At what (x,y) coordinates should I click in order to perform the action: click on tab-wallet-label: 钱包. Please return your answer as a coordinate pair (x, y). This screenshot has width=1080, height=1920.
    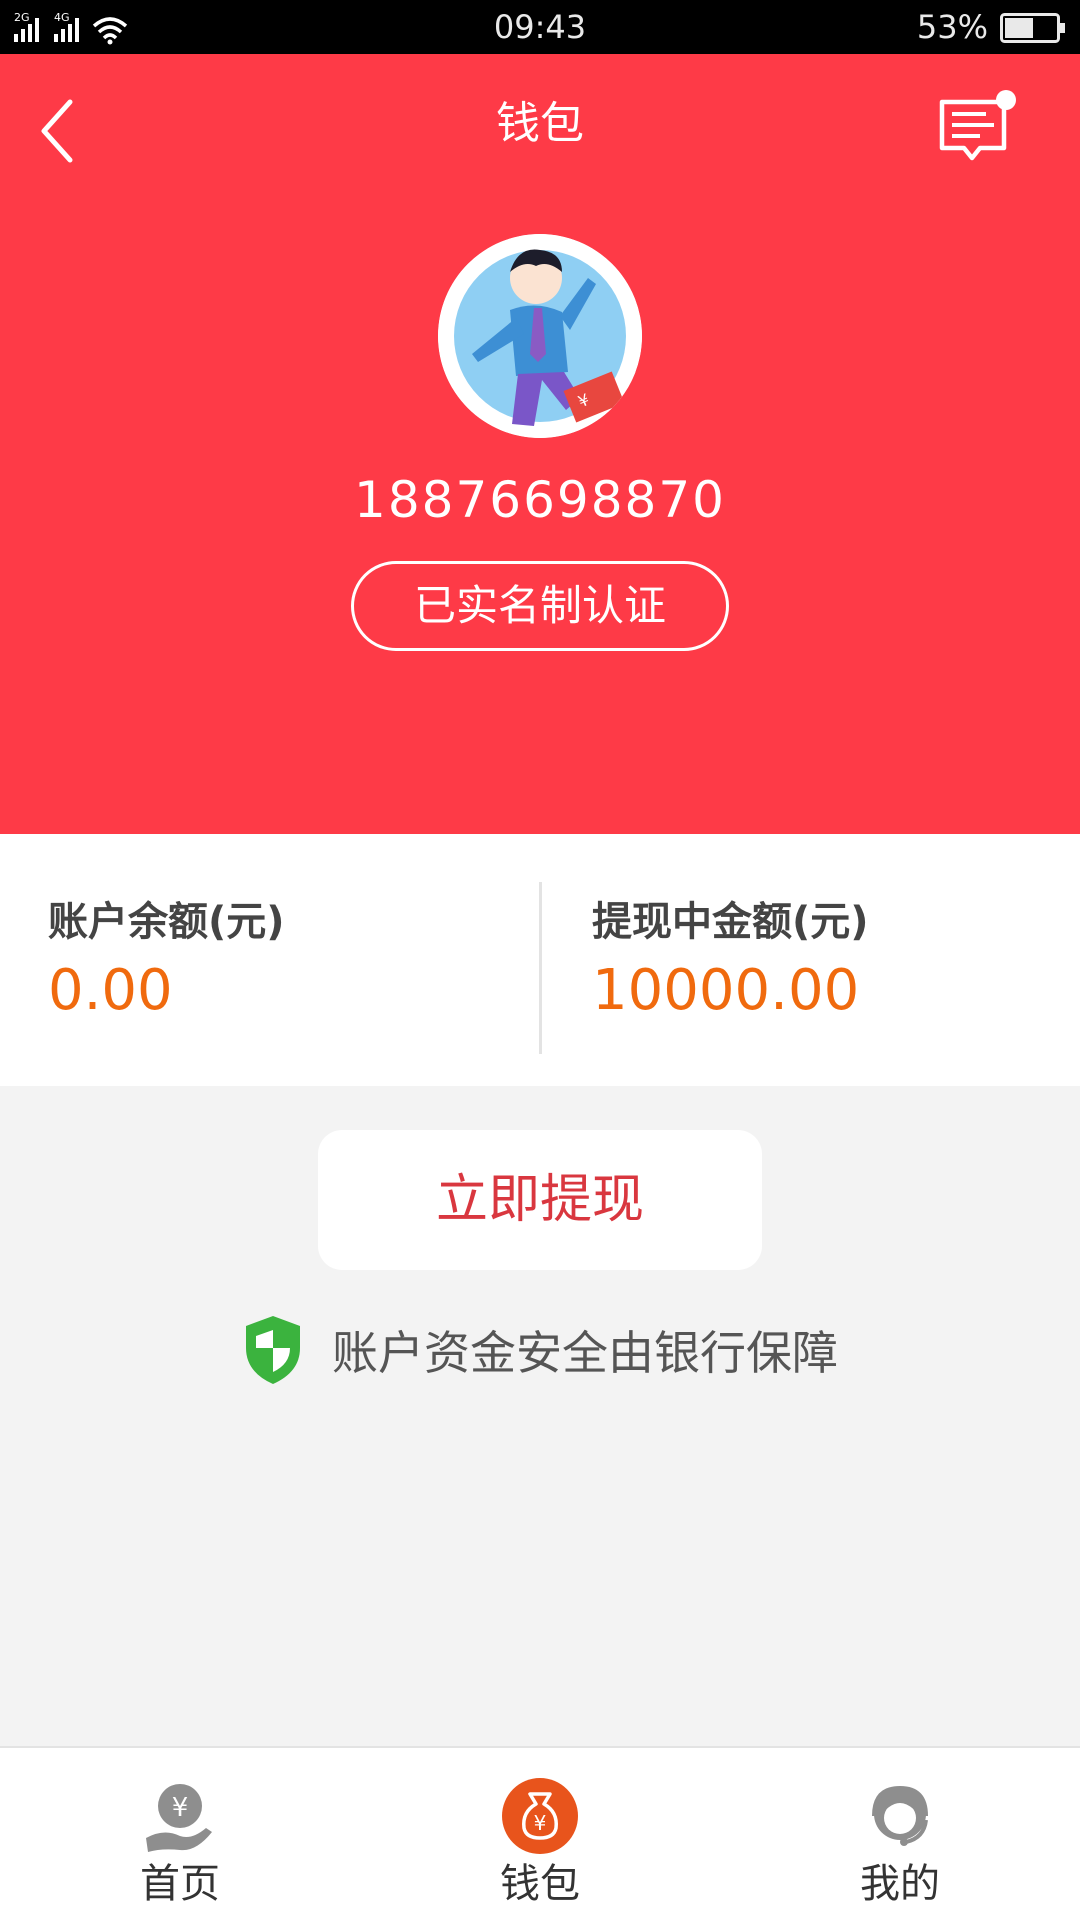
    Looking at the image, I should click on (540, 1884).